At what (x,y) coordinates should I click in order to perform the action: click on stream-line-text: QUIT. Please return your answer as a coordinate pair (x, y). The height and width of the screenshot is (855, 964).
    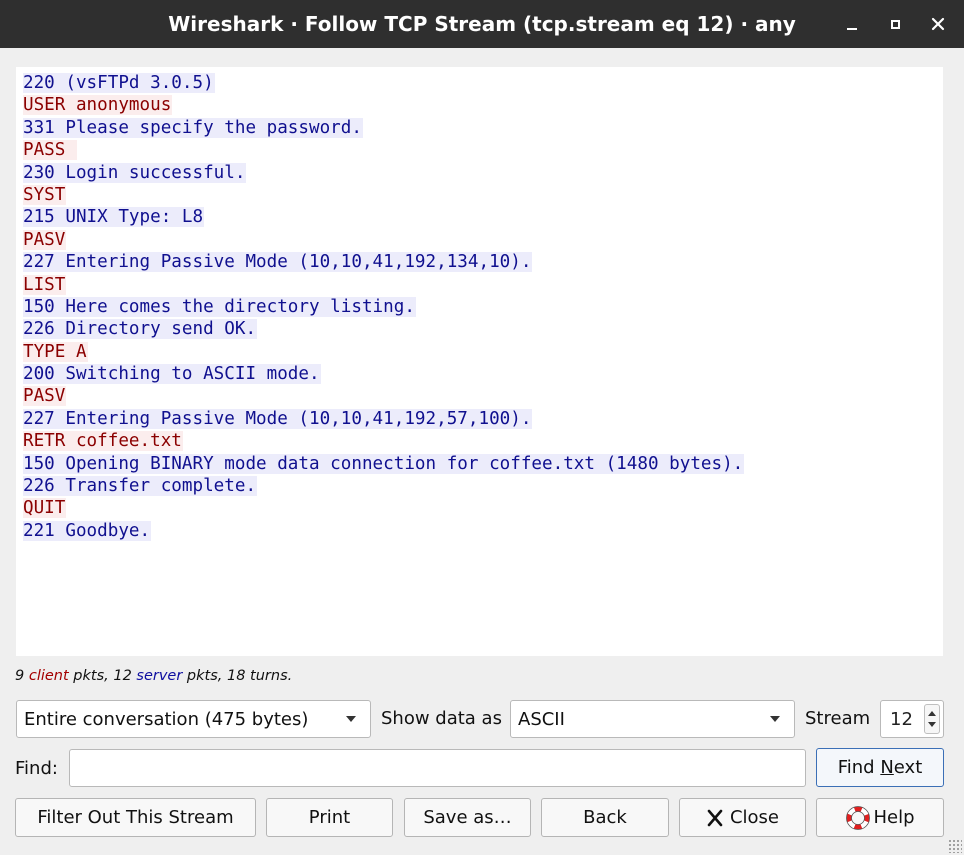
    Looking at the image, I should click on (45, 508).